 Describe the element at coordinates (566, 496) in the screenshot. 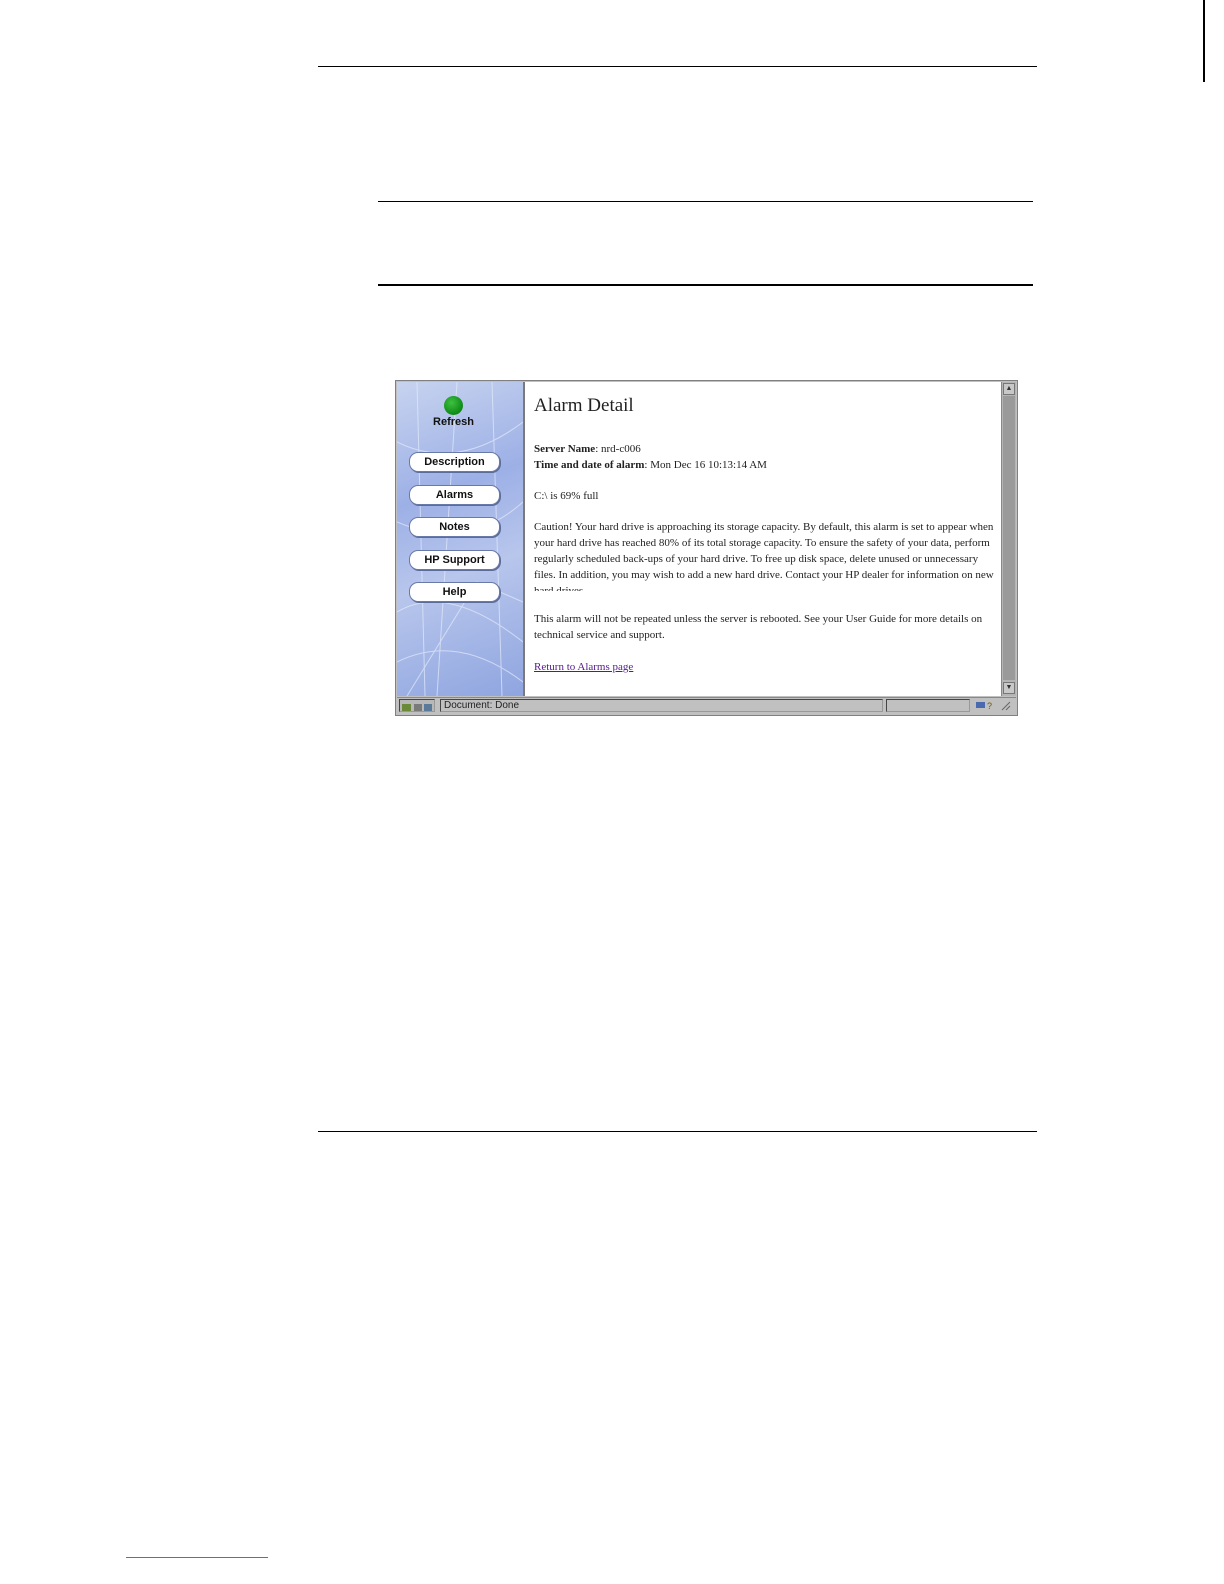

I see `disk-usage-text: C:\ is 69% full` at that location.